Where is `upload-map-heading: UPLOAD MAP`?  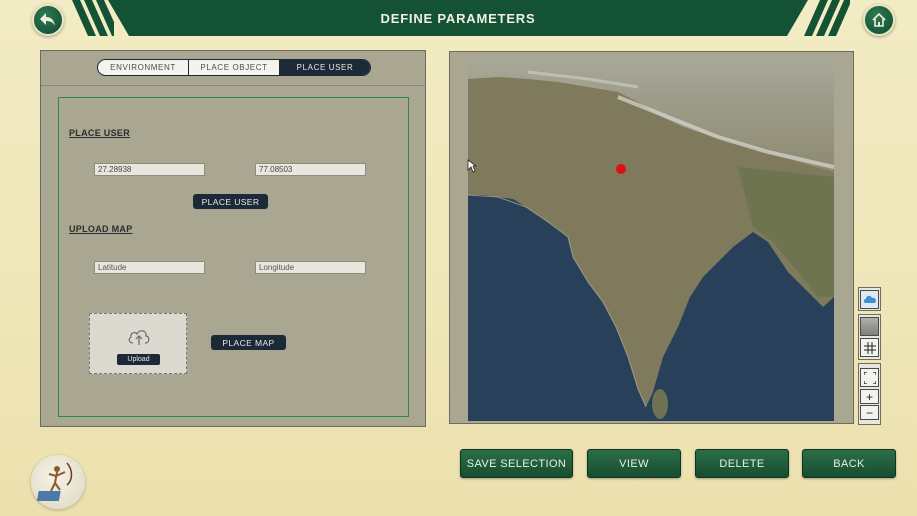 upload-map-heading: UPLOAD MAP is located at coordinates (101, 229).